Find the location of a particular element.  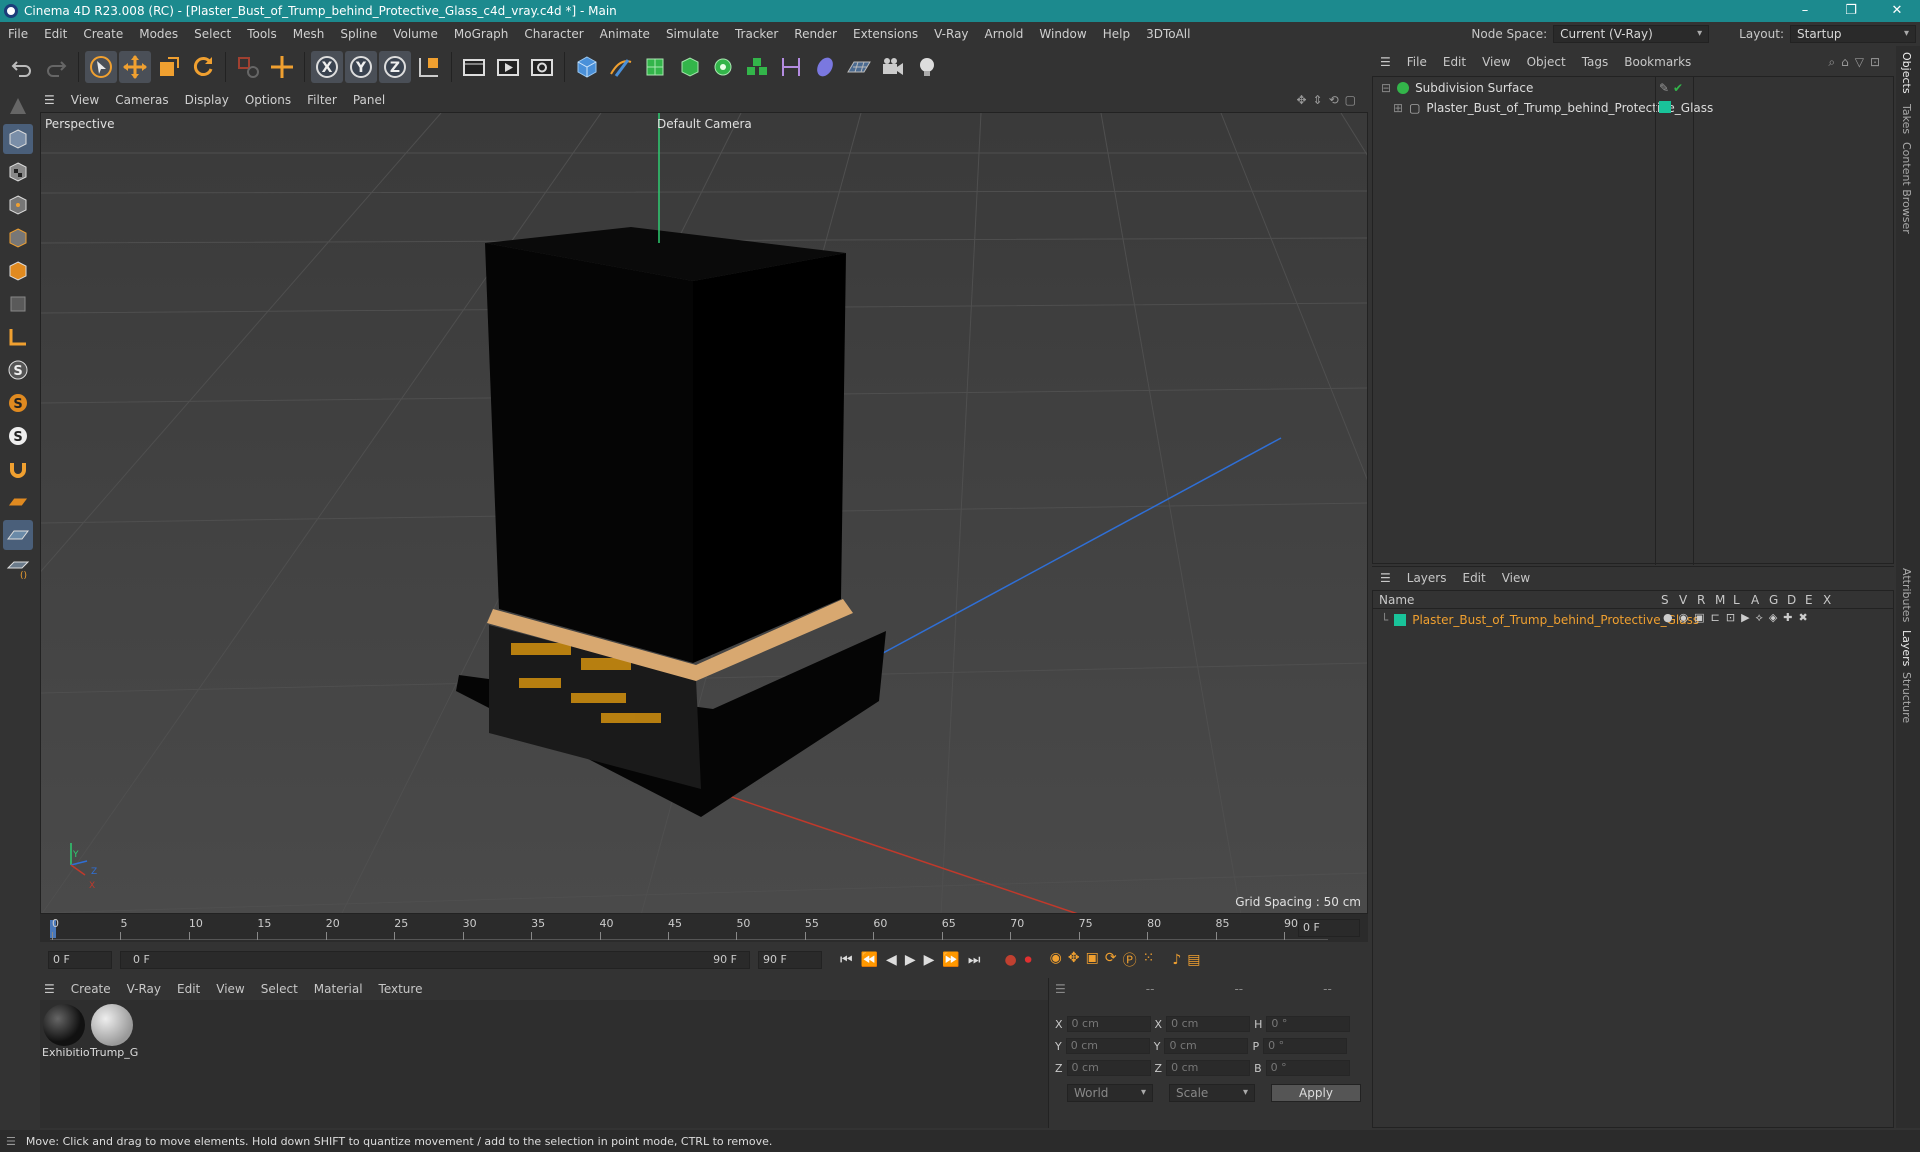

next-key-icon: ⏩ is located at coordinates (950, 960).